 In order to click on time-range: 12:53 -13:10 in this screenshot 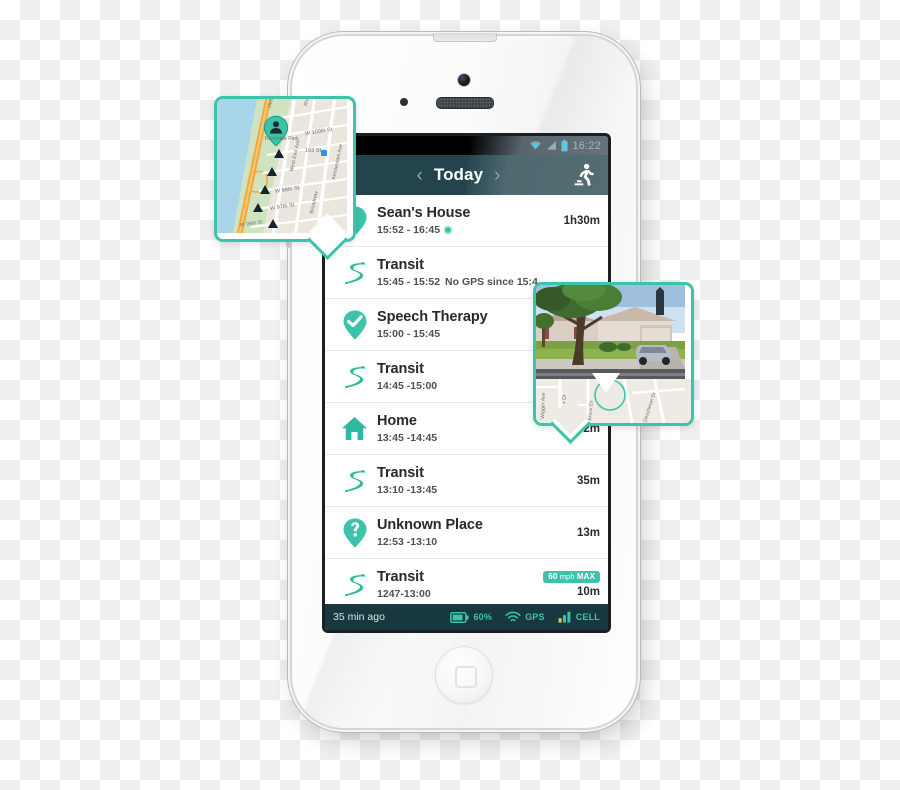, I will do `click(407, 541)`.